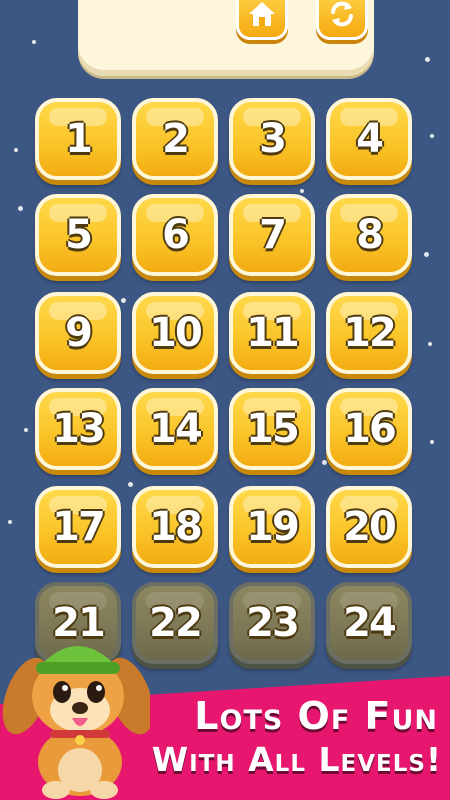 Image resolution: width=450 pixels, height=800 pixels. What do you see at coordinates (342, 14) in the screenshot?
I see `restart-icon` at bounding box center [342, 14].